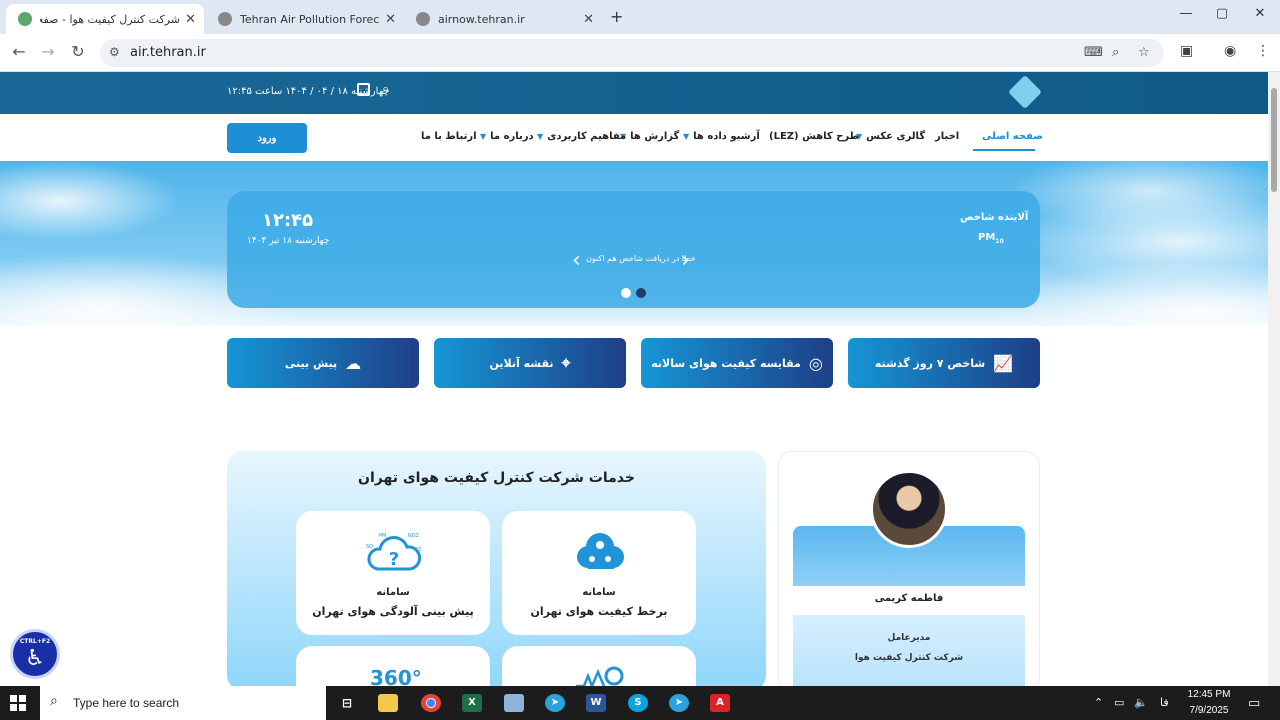  Describe the element at coordinates (909, 509) in the screenshot. I see `avatar` at that location.